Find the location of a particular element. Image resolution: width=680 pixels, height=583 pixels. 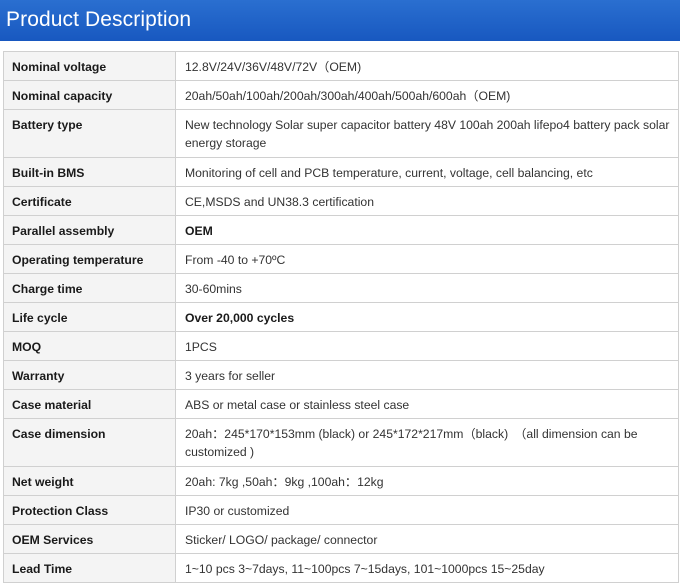

spec-value: 12.8V/24V/36V/48V/72V（OEM) is located at coordinates (427, 66).